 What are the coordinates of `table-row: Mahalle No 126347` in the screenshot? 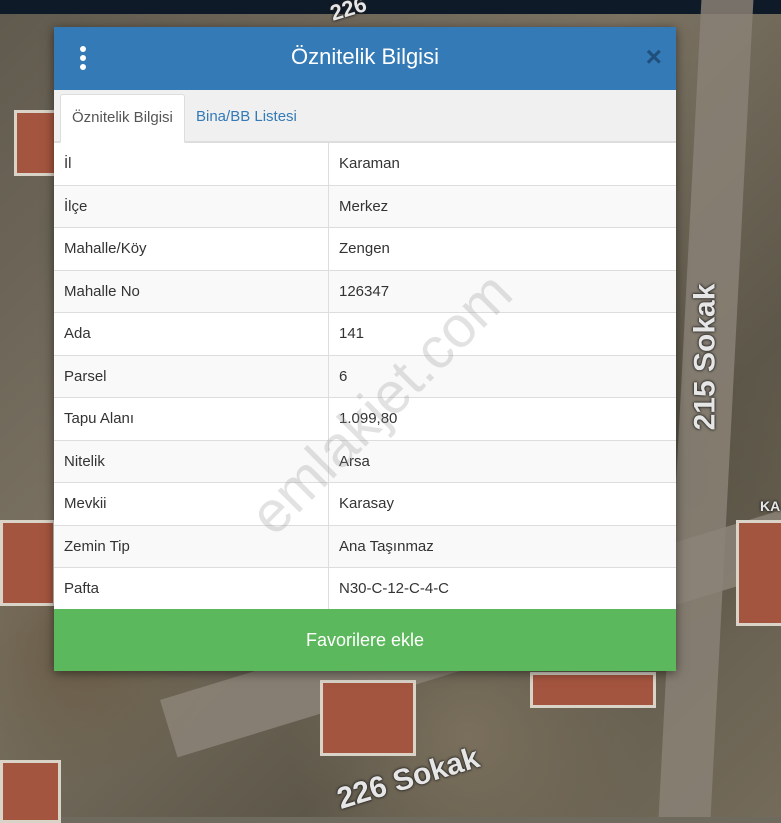 It's located at (365, 291).